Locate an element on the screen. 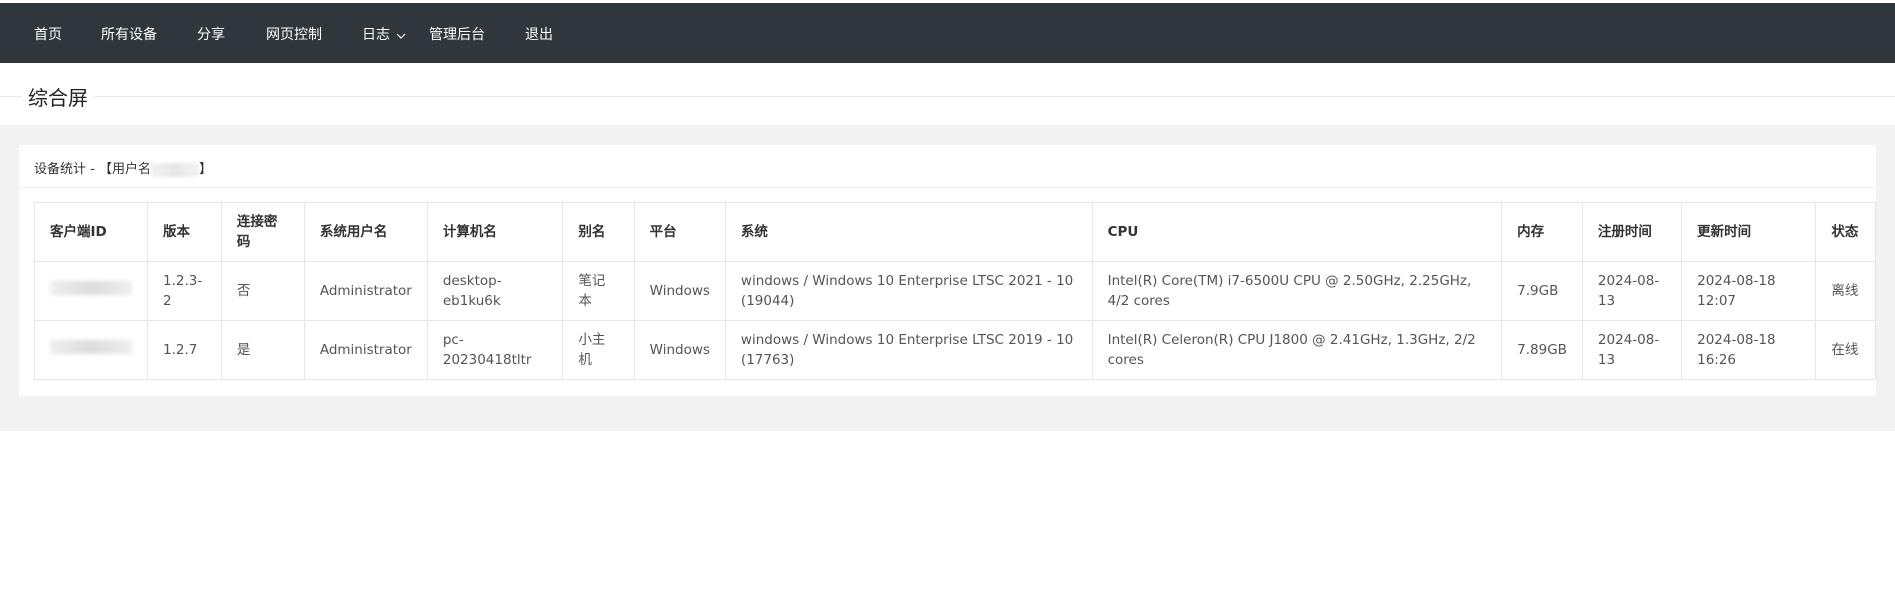 The width and height of the screenshot is (1895, 611). col-updated: 更新时间 is located at coordinates (1749, 232).